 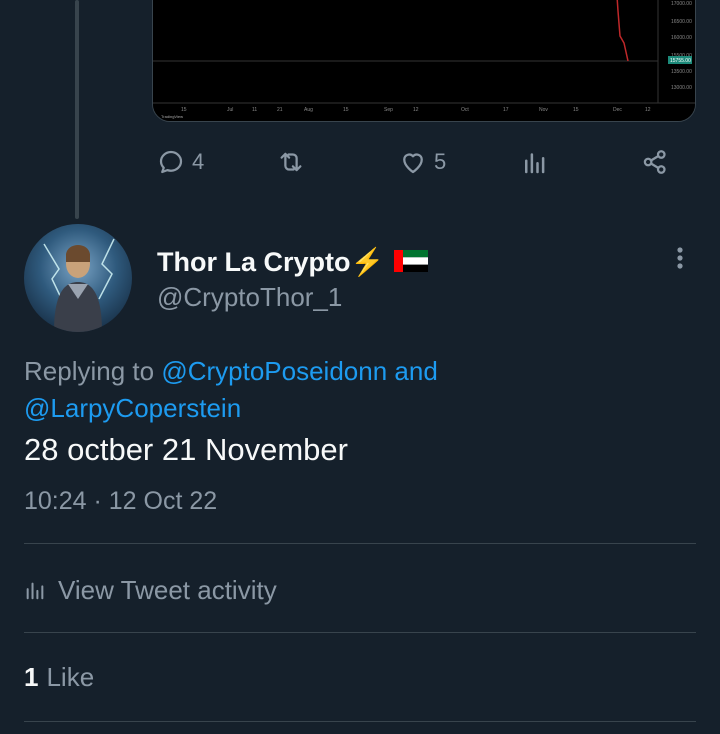 What do you see at coordinates (681, 72) in the screenshot?
I see `price-tick: 13500.00` at bounding box center [681, 72].